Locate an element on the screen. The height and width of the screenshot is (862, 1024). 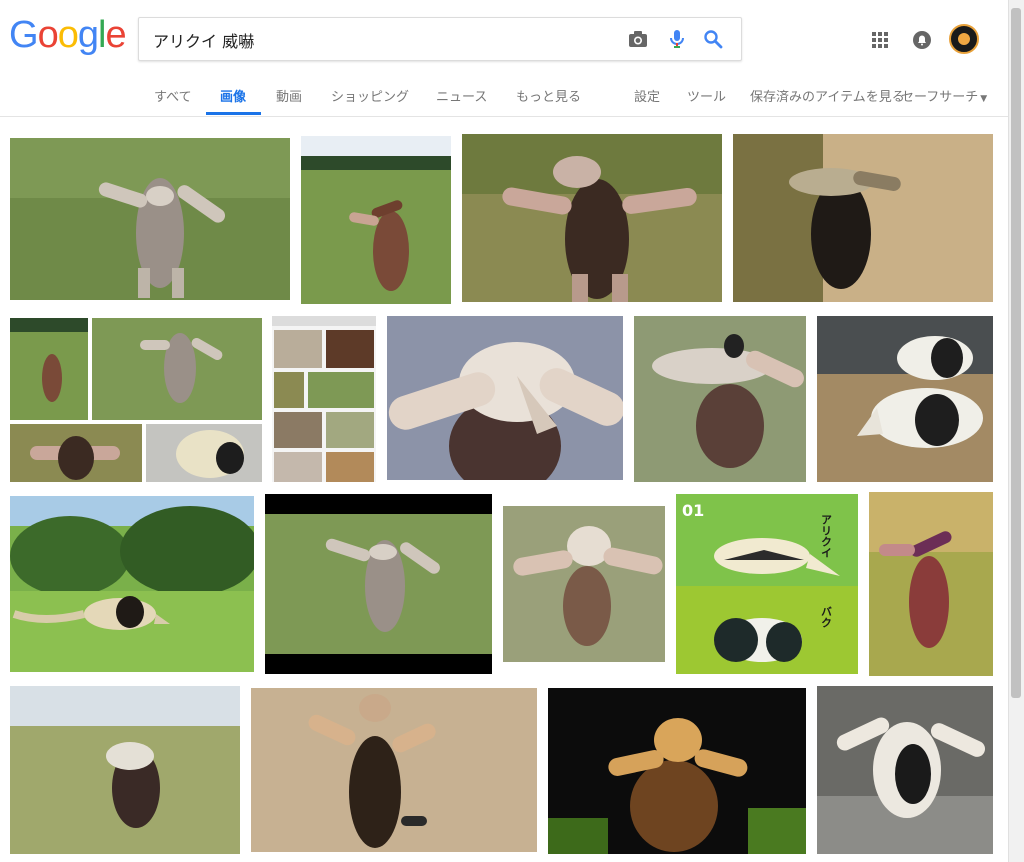
scrollbar-thumb is located at coordinates (1016, 353).